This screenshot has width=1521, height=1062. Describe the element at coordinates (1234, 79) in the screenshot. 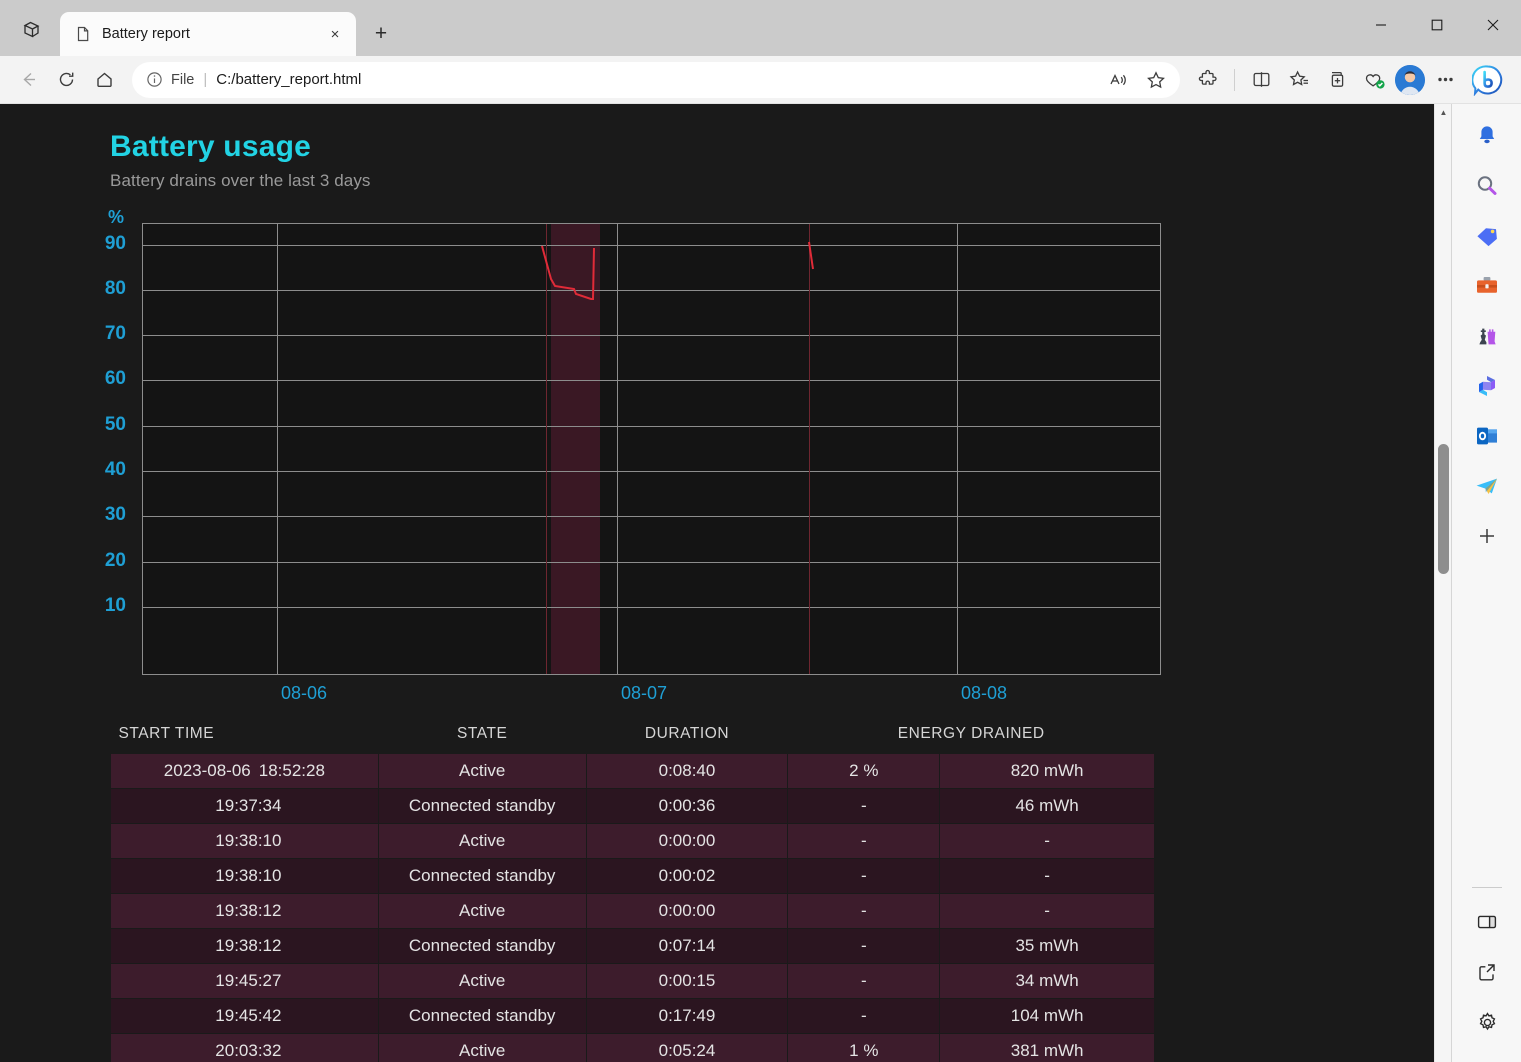

I see `toolbar-divider` at that location.